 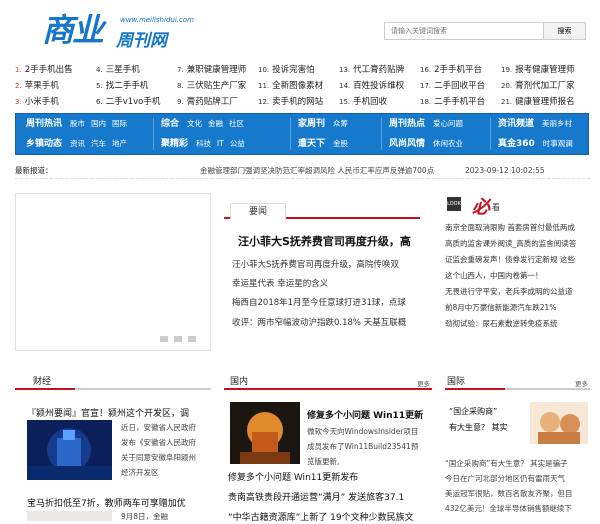 What do you see at coordinates (407, 144) in the screenshot?
I see `nav-main-item: 风尚风情` at bounding box center [407, 144].